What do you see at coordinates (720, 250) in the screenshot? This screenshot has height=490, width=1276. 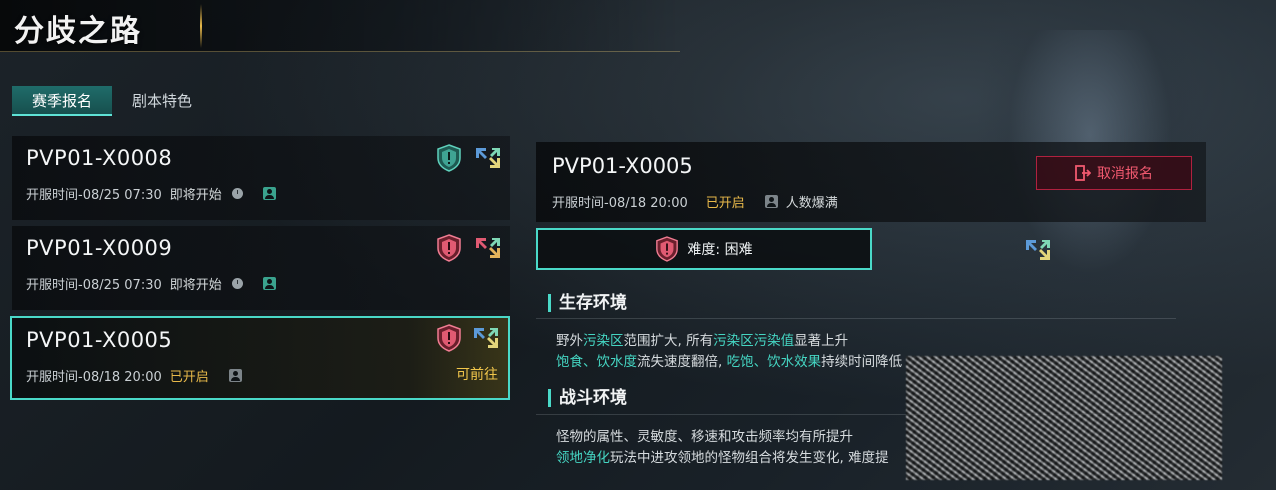 I see `difficulty-label: 难度: 困难` at bounding box center [720, 250].